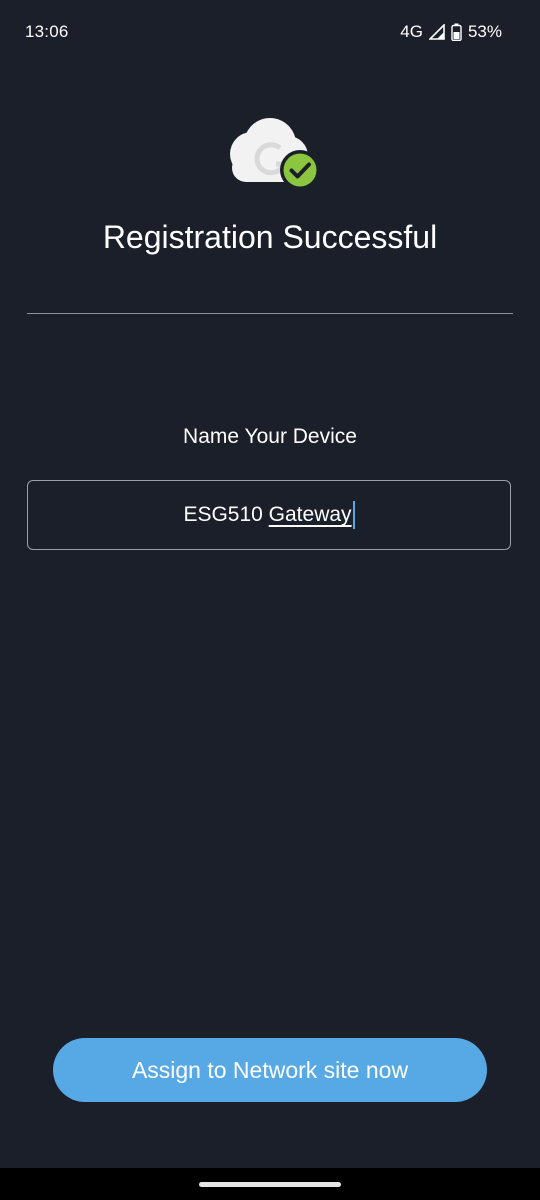  Describe the element at coordinates (270, 313) in the screenshot. I see `divider` at that location.